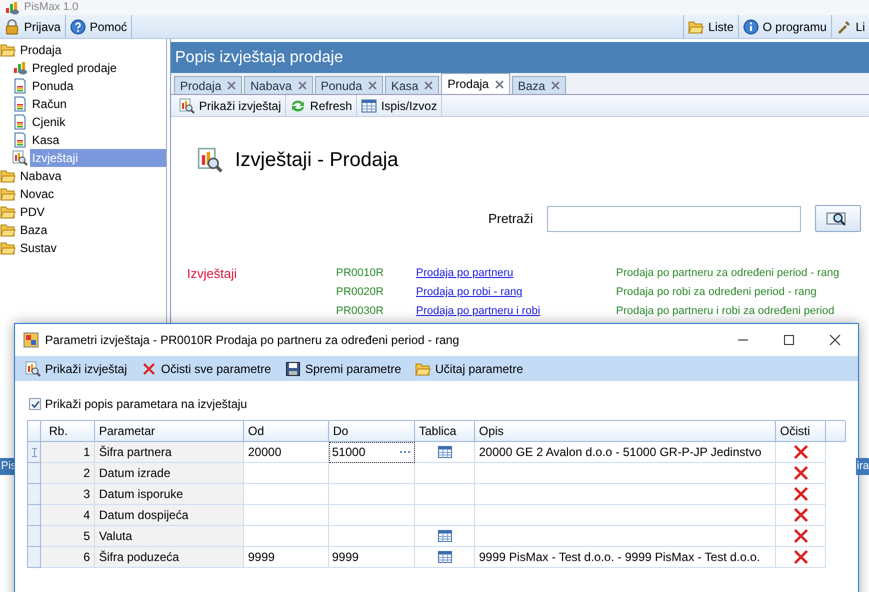  Describe the element at coordinates (674, 219) in the screenshot. I see `search-field` at that location.